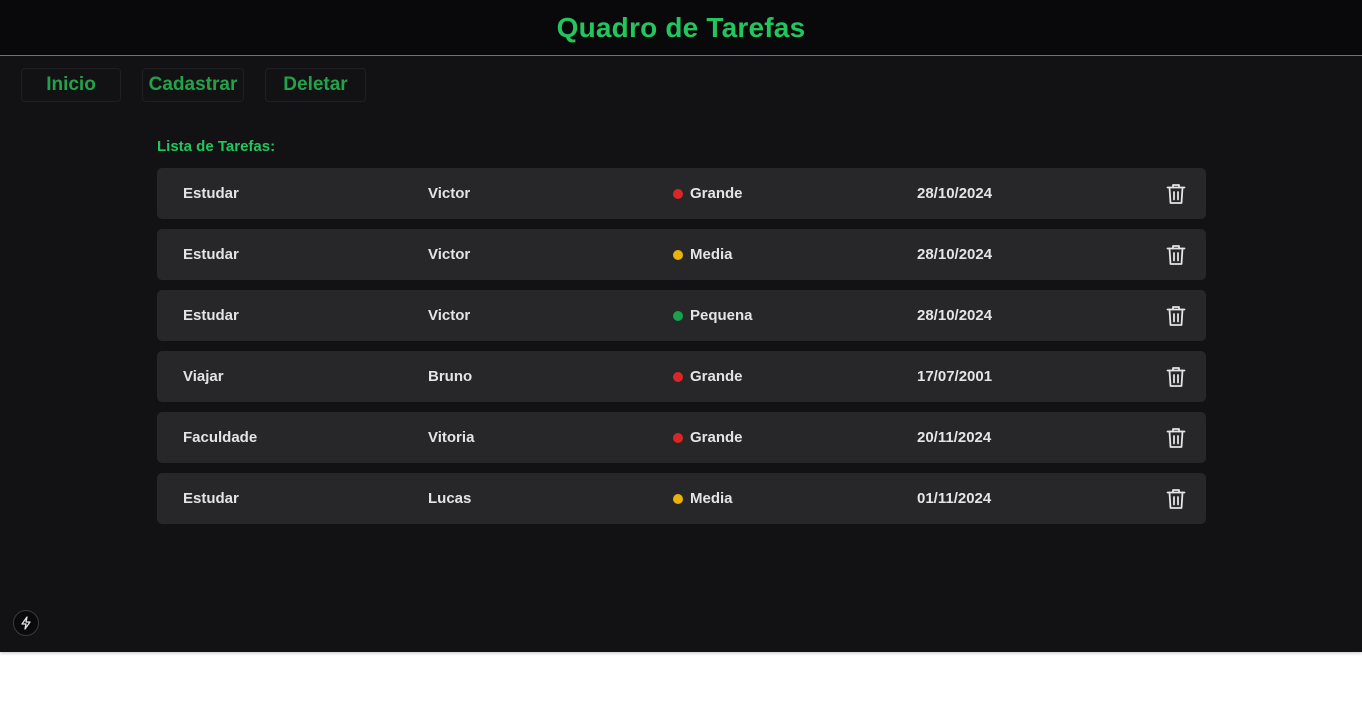  Describe the element at coordinates (216, 146) in the screenshot. I see `task-list-title: Lista de Tarefas:` at that location.